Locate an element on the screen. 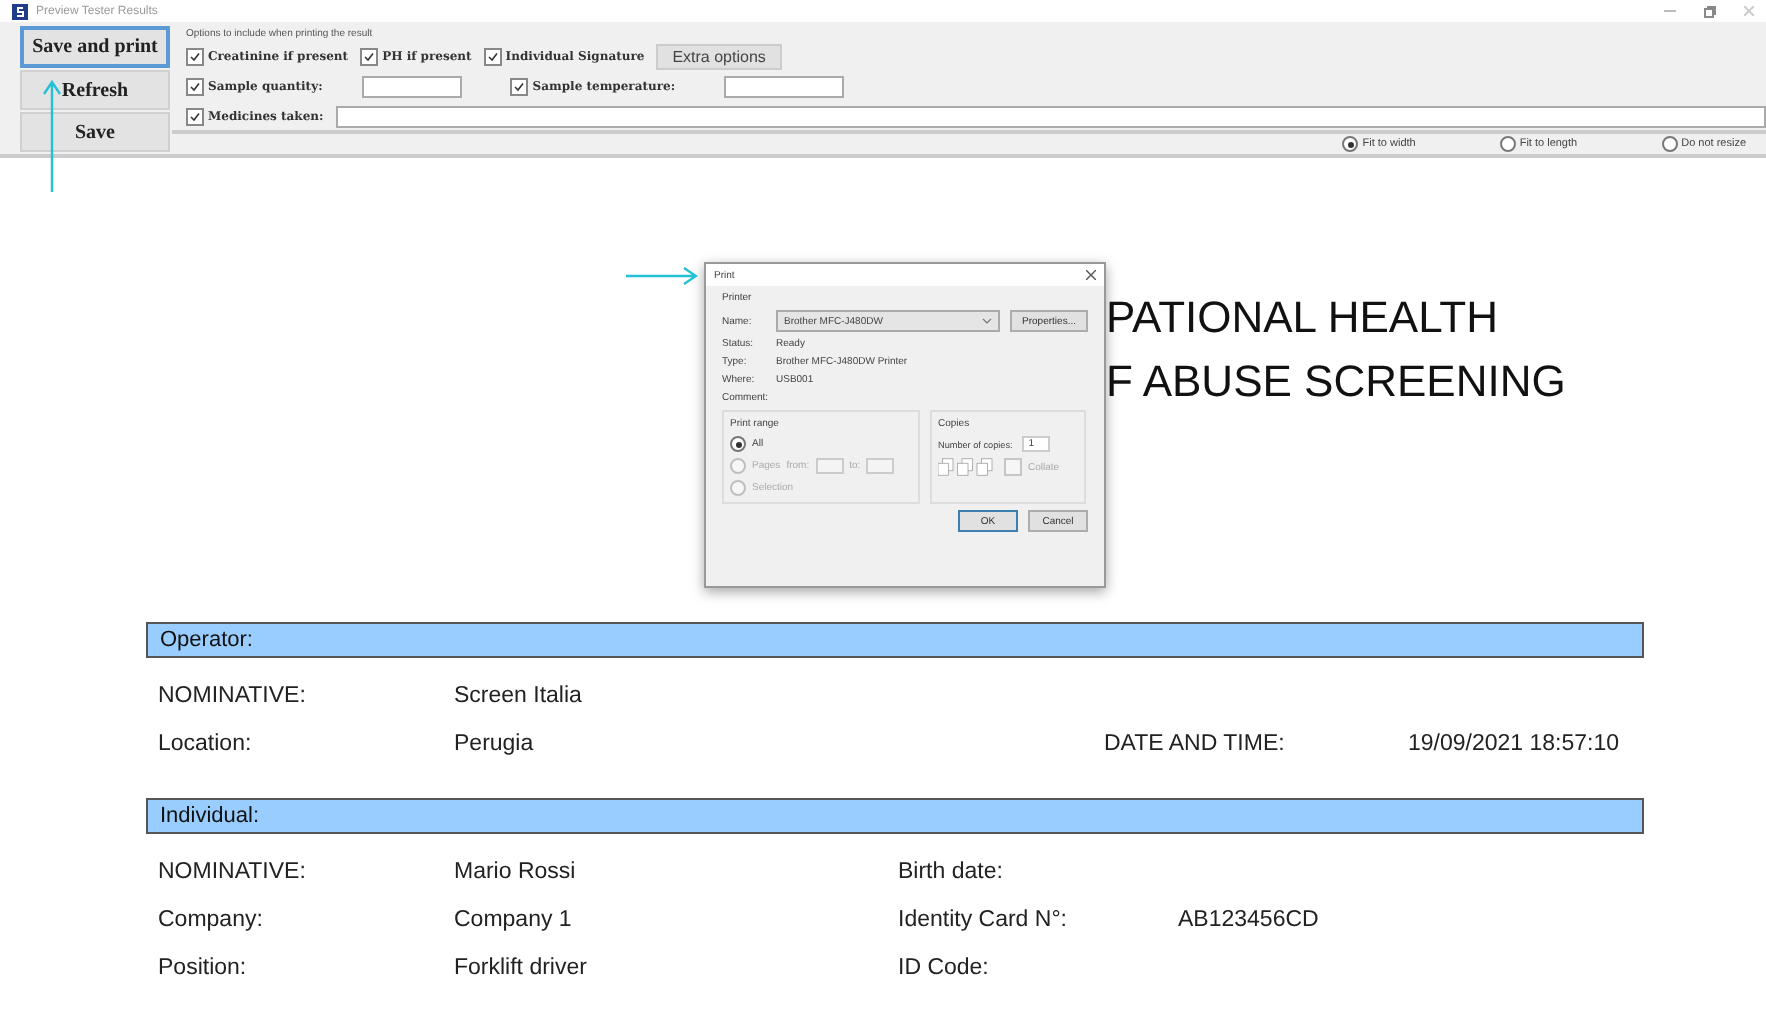 The height and width of the screenshot is (1022, 1766). field-value: AB123456CD is located at coordinates (1249, 920).